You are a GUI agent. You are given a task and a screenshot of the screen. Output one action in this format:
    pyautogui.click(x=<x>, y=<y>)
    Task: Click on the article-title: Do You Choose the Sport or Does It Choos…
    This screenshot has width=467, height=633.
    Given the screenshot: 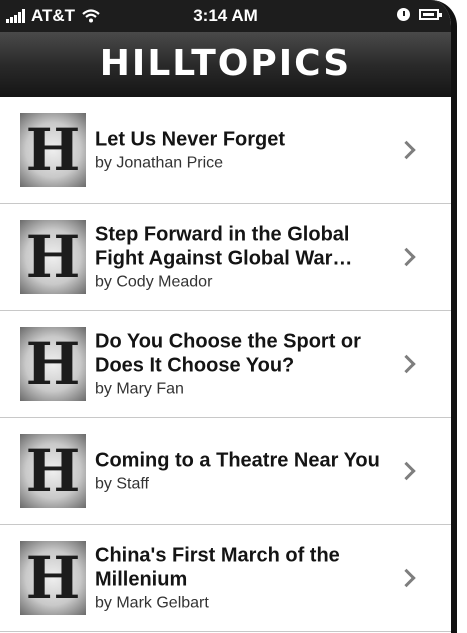 What is the action you would take?
    pyautogui.click(x=228, y=353)
    